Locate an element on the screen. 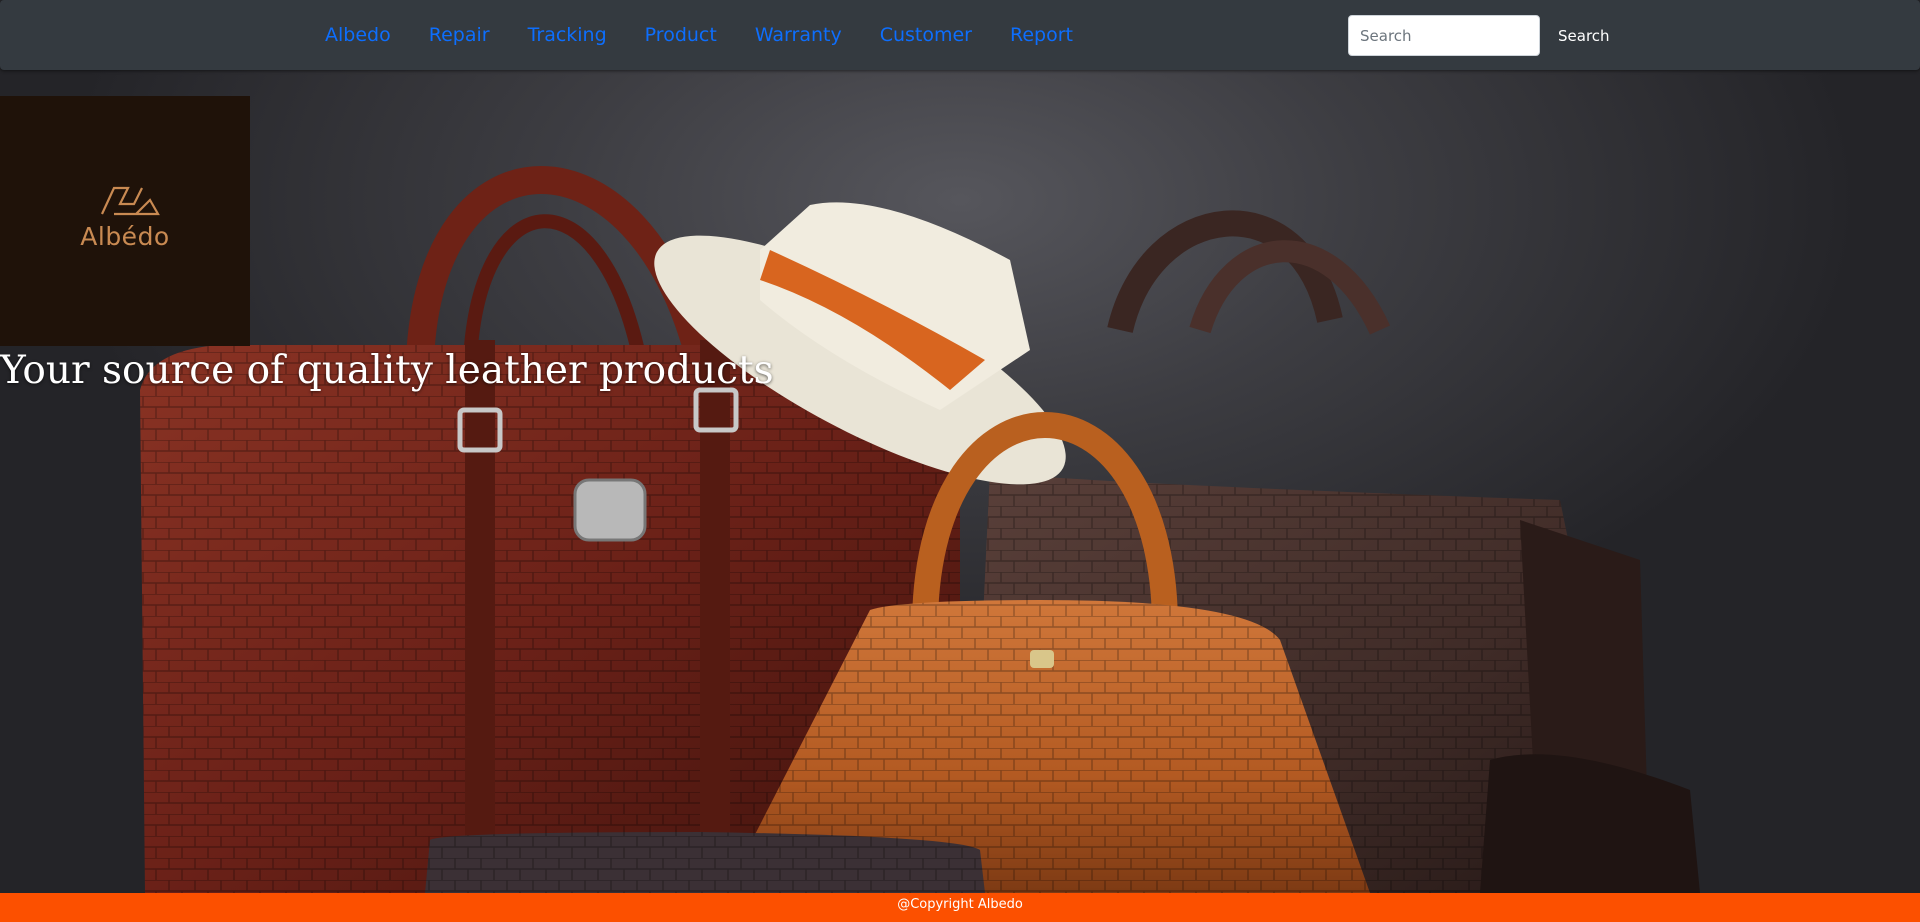  nav-link-repair: Repair is located at coordinates (459, 35).